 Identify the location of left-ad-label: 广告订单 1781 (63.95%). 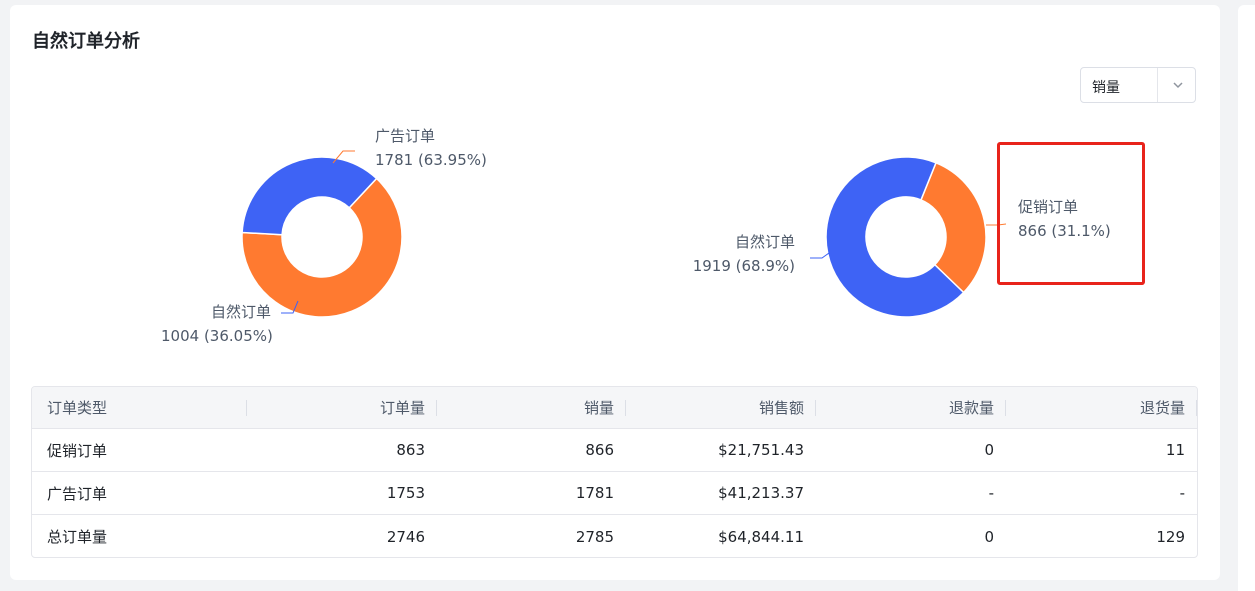
(431, 148).